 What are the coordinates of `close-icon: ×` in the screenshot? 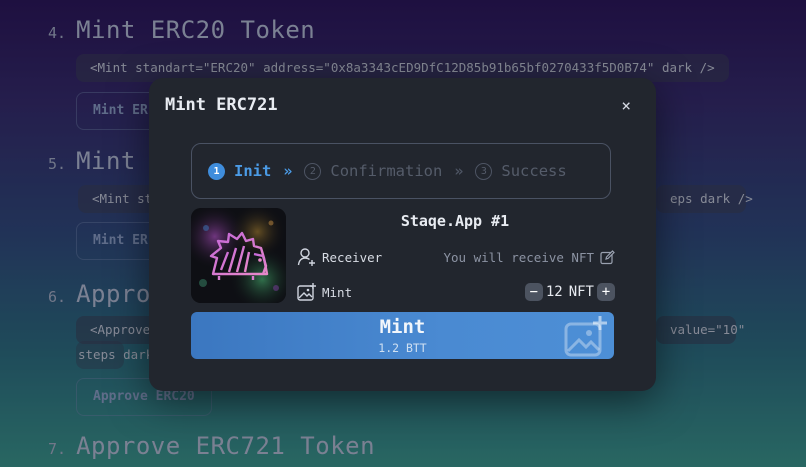 It's located at (626, 105).